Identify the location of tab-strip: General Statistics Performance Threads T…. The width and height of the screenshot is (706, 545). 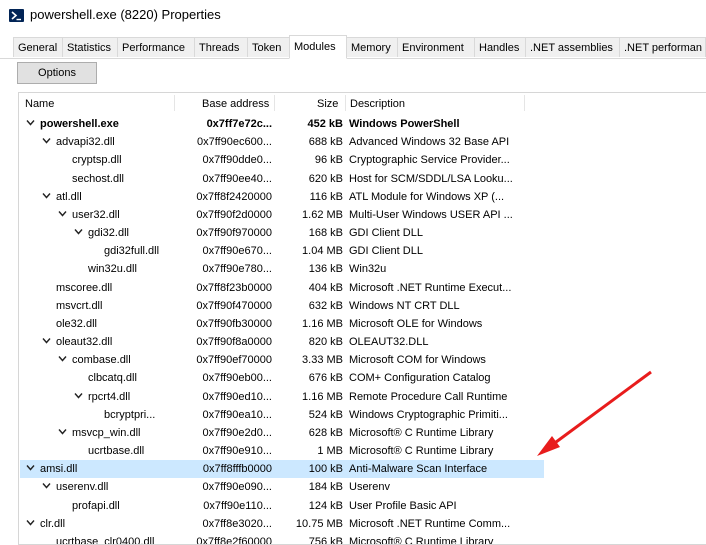
(353, 47).